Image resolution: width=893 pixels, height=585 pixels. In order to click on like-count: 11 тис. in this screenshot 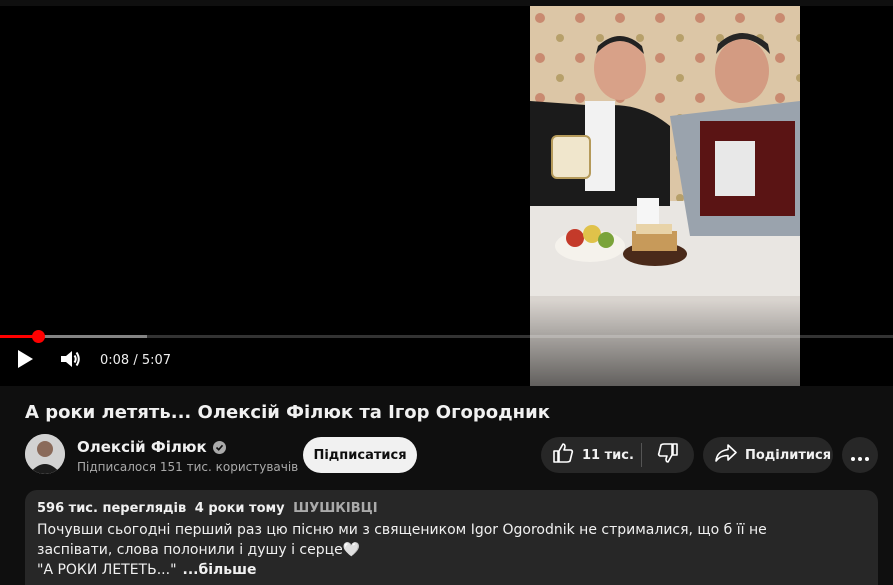, I will do `click(608, 455)`.